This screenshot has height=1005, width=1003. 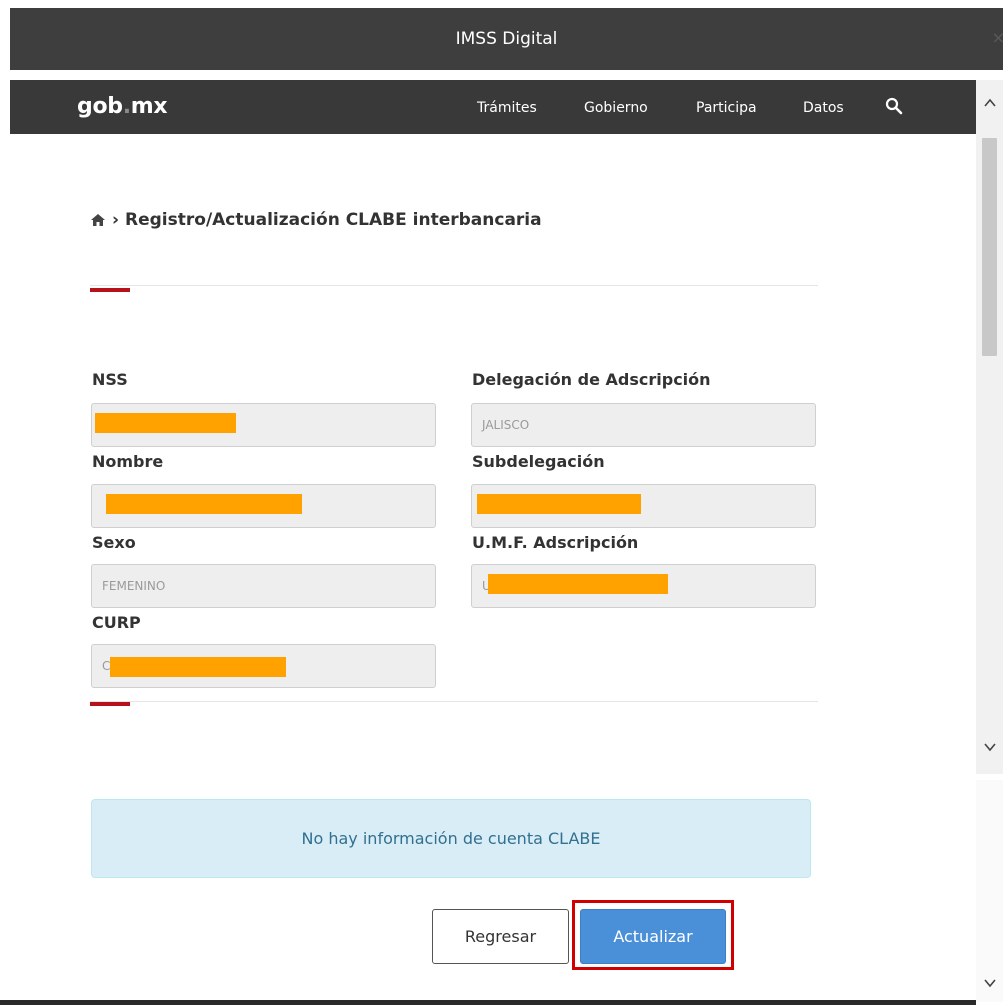 I want to click on outer-scroll-down-icon, so click(x=990, y=983).